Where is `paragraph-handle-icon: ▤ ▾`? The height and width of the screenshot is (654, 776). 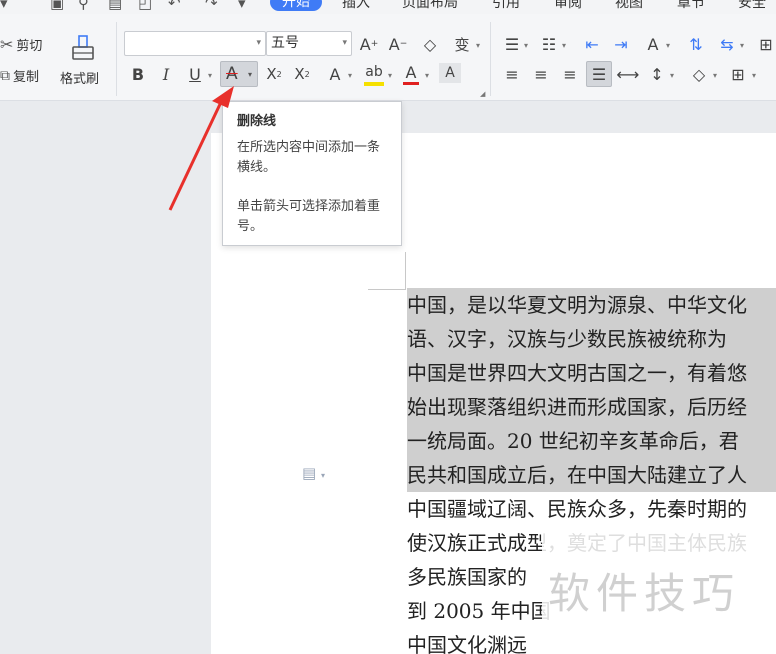
paragraph-handle-icon: ▤ ▾ is located at coordinates (313, 473).